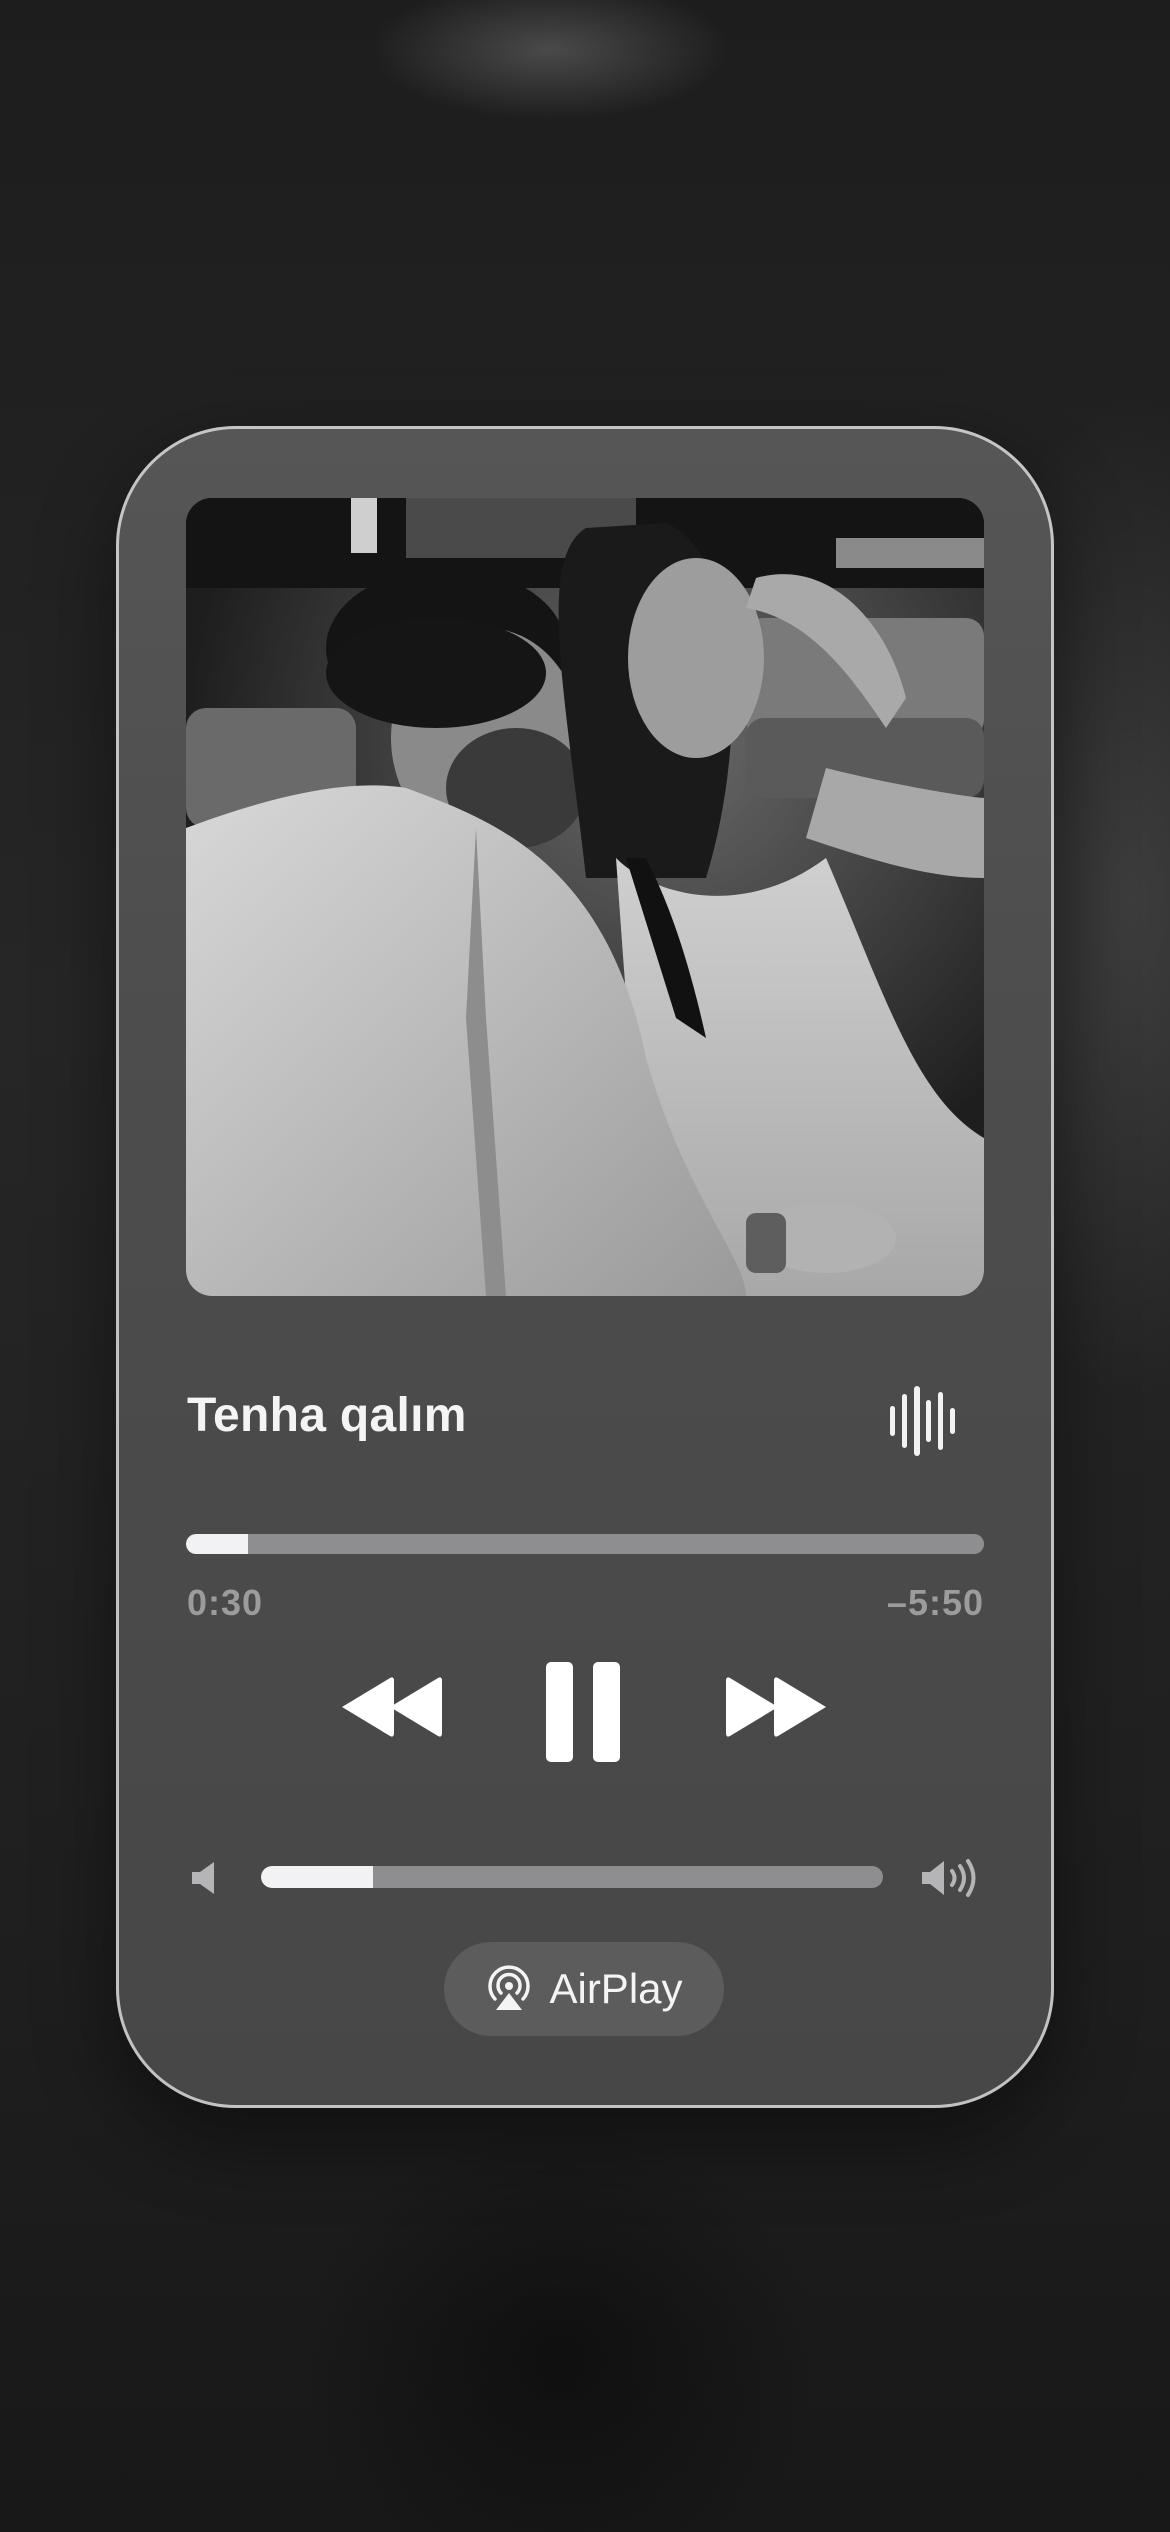 The width and height of the screenshot is (1170, 2532). I want to click on waveform-icon, so click(922, 1421).